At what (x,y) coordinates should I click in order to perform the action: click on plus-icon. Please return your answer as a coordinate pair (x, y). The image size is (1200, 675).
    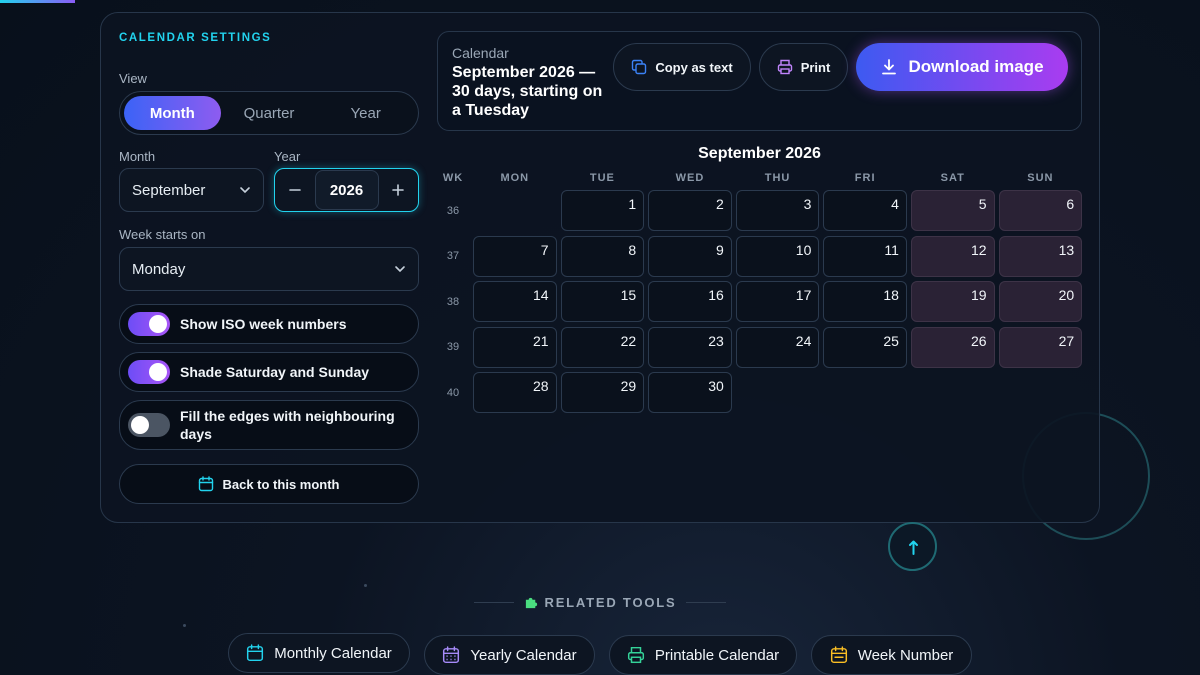
    Looking at the image, I should click on (398, 190).